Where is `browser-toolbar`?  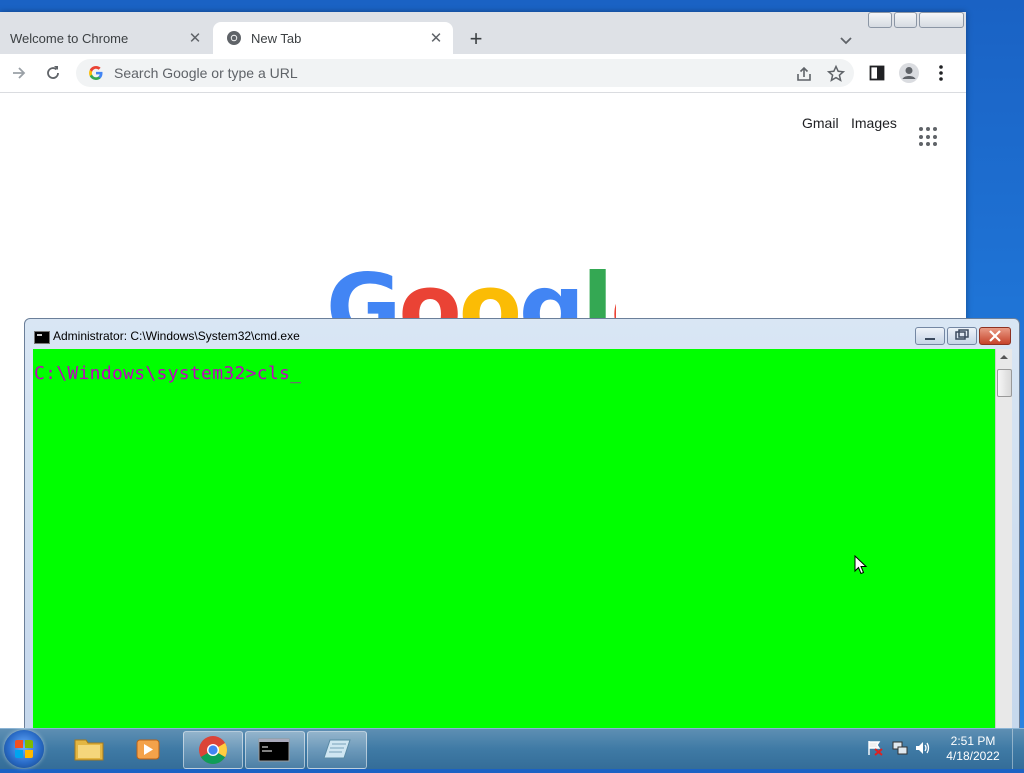 browser-toolbar is located at coordinates (483, 73).